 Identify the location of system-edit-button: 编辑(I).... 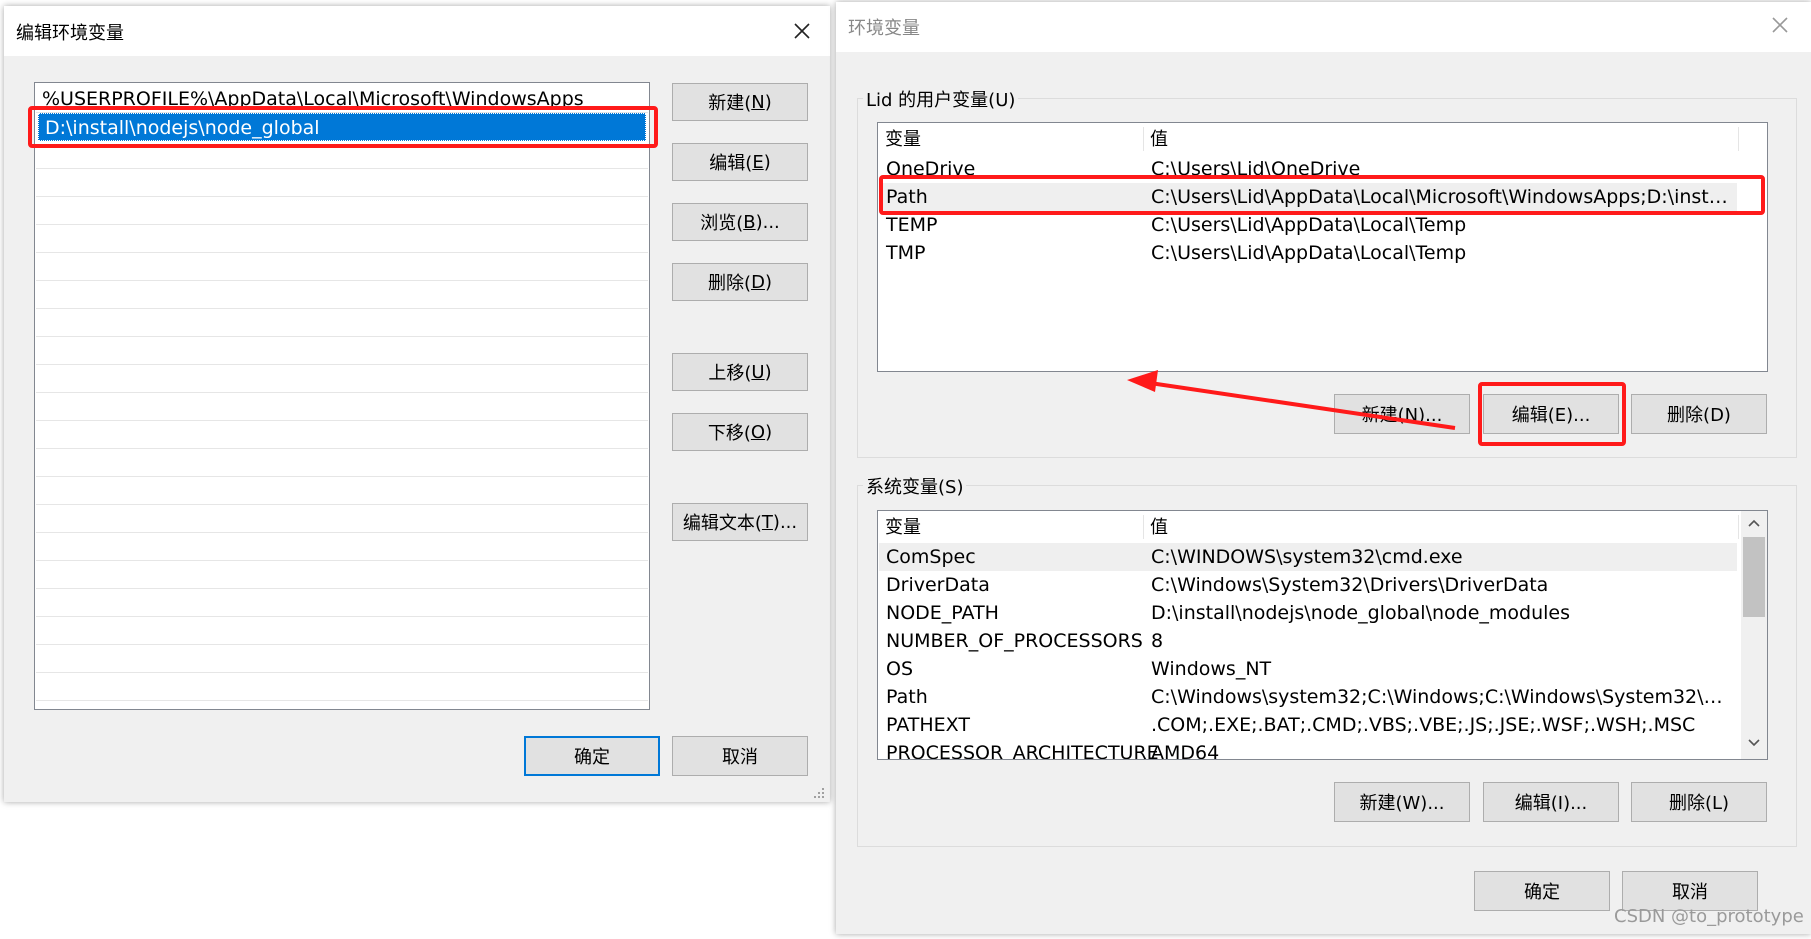
(1551, 802).